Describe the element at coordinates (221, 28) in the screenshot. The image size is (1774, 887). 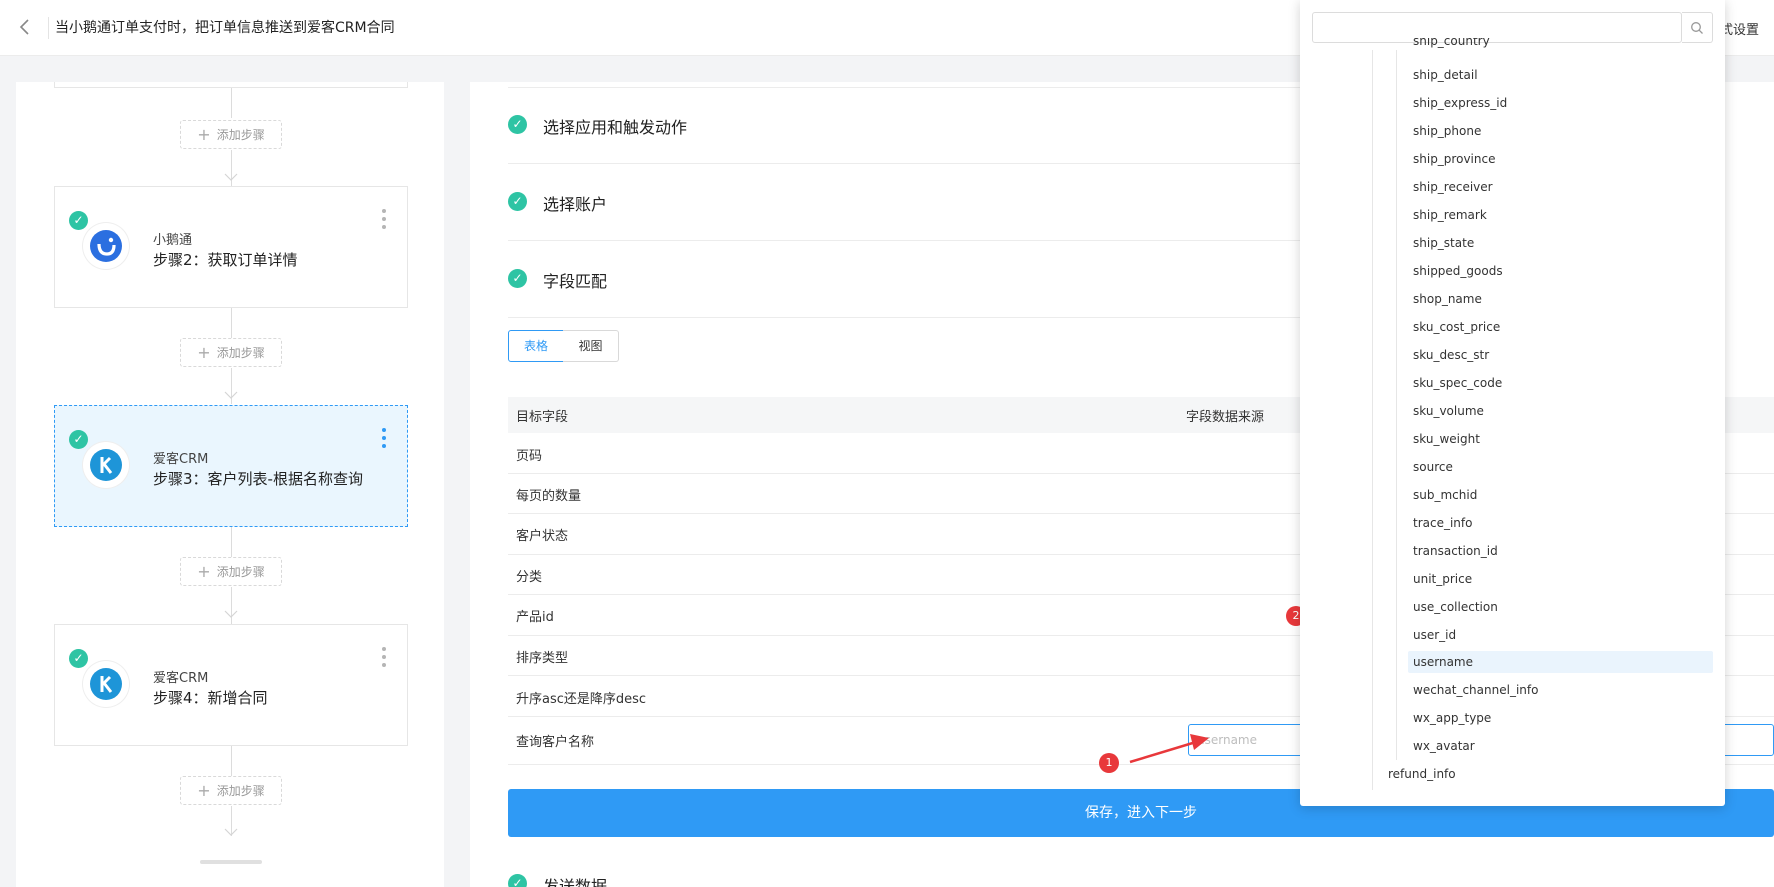
I see `page-title: 当小鹅通订单支付时，把订单信息推送到爱客CRM合同` at that location.